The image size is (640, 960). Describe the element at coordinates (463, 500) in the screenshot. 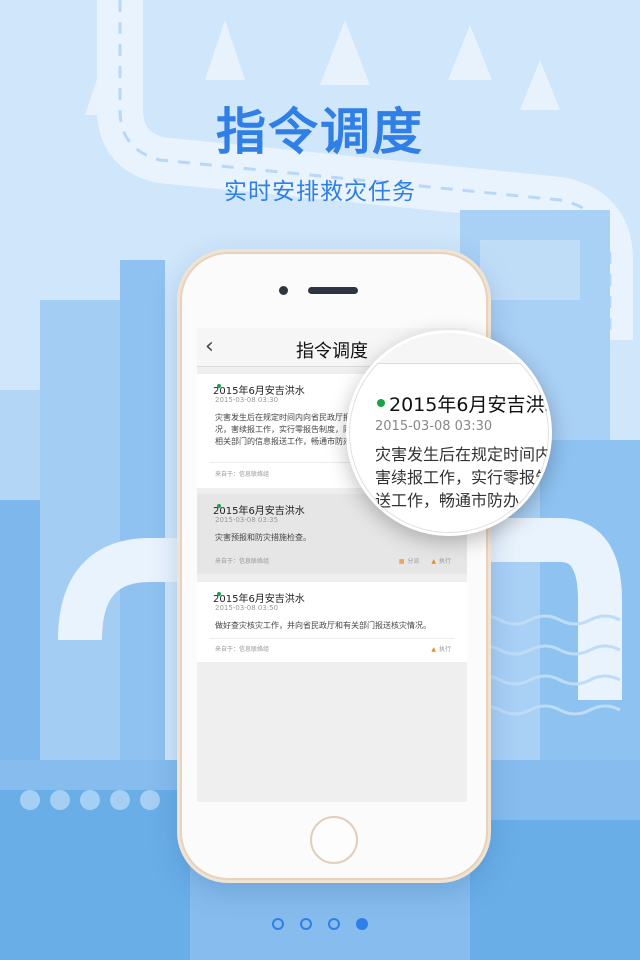

I see `lens-body-line: 送工作，畅通市防办、市` at that location.